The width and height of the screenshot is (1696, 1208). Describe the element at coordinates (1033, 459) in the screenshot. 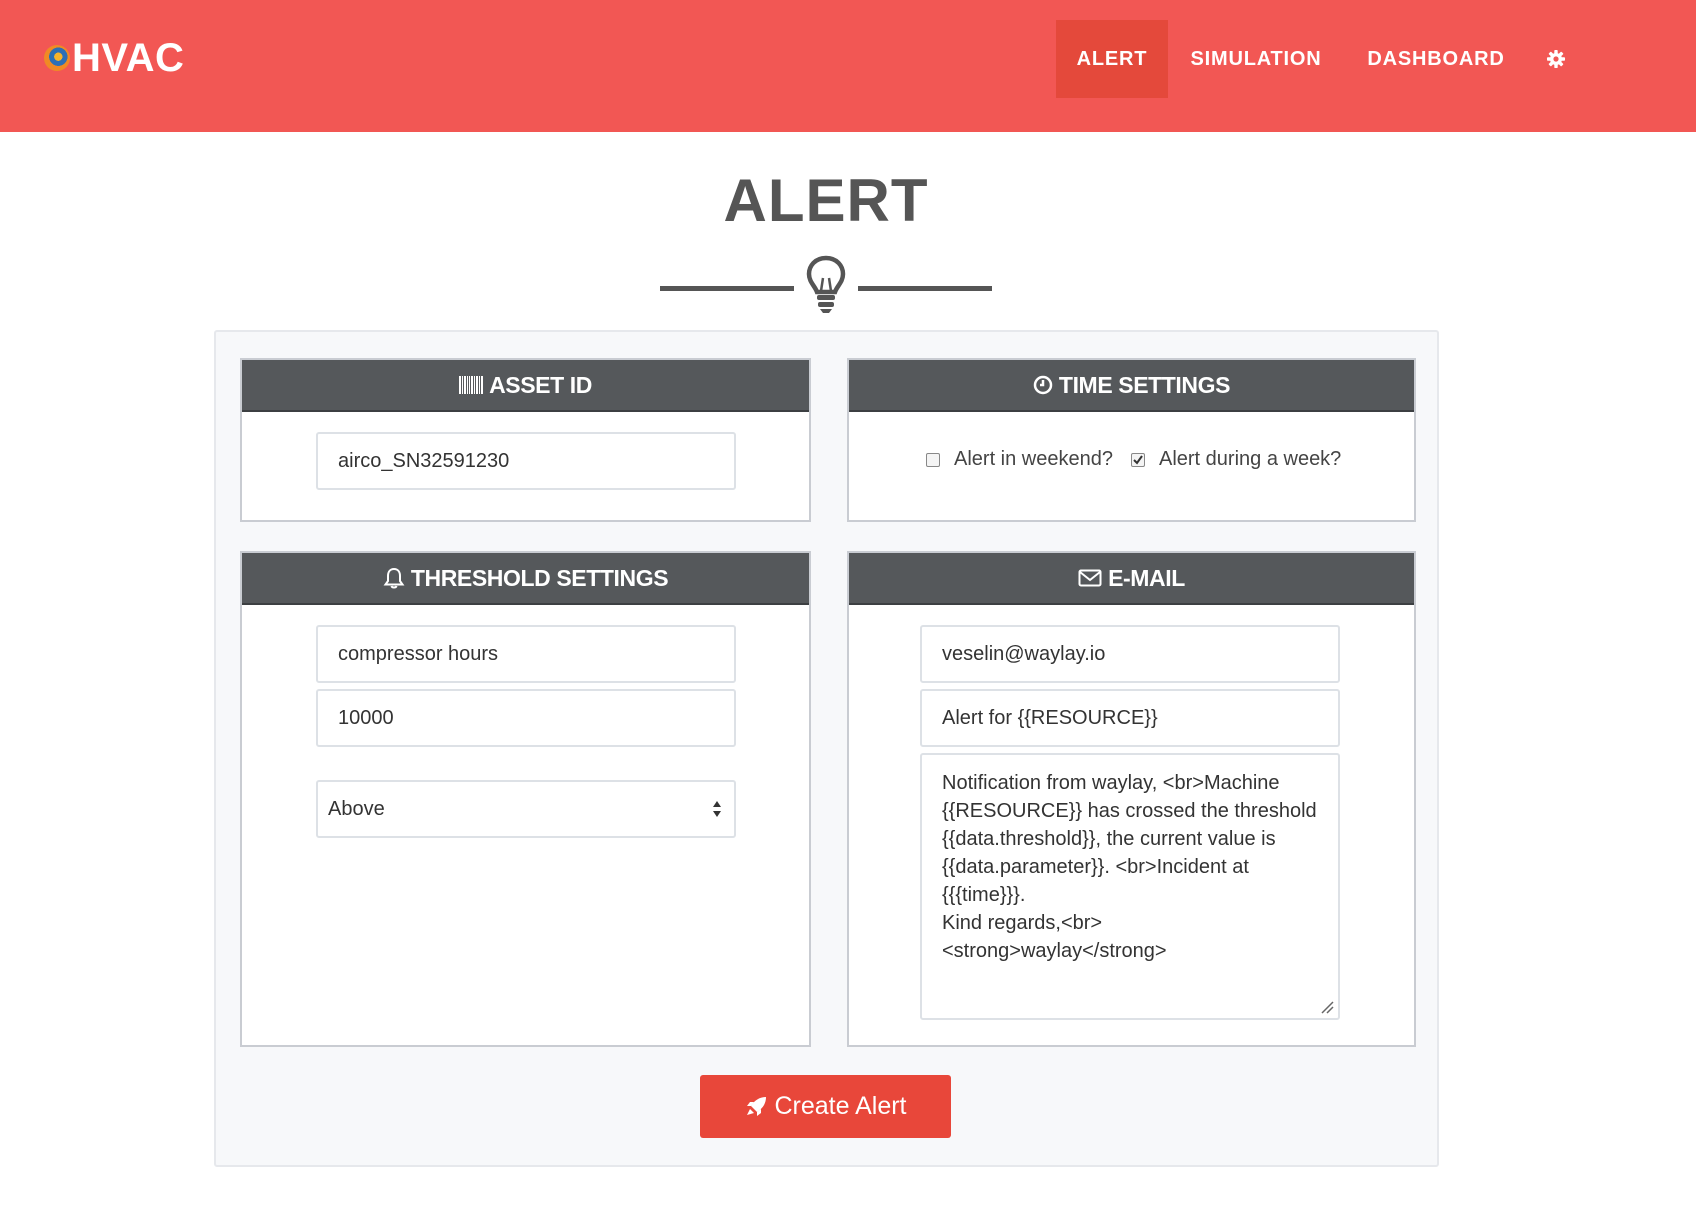

I see `weekend-label: Alert in weekend?` at that location.